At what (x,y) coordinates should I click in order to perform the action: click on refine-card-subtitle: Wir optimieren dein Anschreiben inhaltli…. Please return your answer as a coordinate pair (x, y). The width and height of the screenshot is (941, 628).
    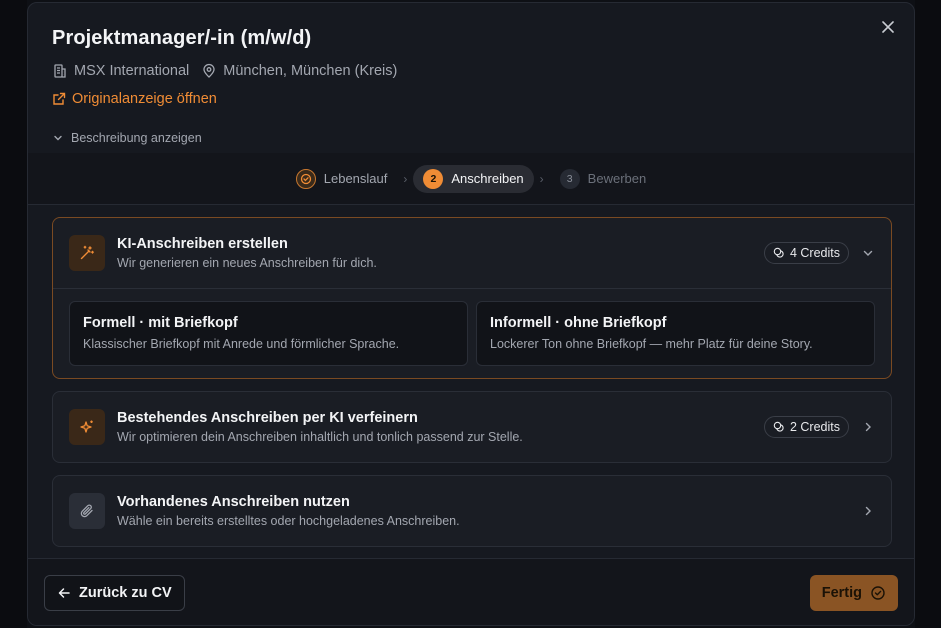
    Looking at the image, I should click on (320, 437).